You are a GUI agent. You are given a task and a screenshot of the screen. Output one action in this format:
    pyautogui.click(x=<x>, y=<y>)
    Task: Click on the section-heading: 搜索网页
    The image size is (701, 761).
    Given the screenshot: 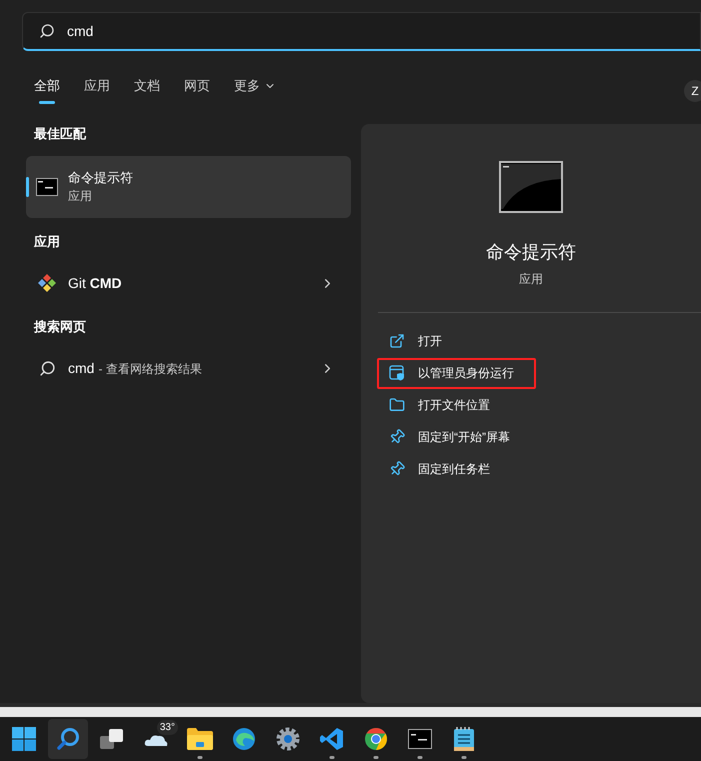 What is the action you would take?
    pyautogui.click(x=59, y=327)
    